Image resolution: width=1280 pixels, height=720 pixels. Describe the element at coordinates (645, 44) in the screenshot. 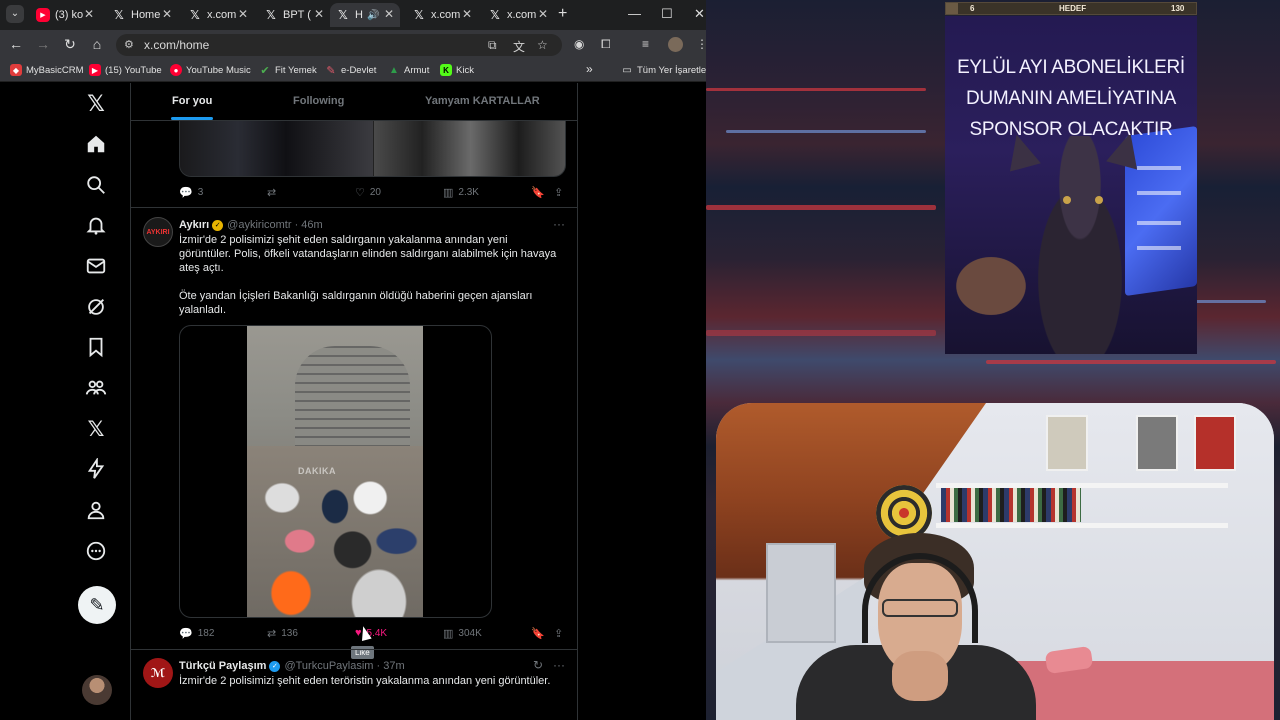

I see `media-control-icon: ≡` at that location.